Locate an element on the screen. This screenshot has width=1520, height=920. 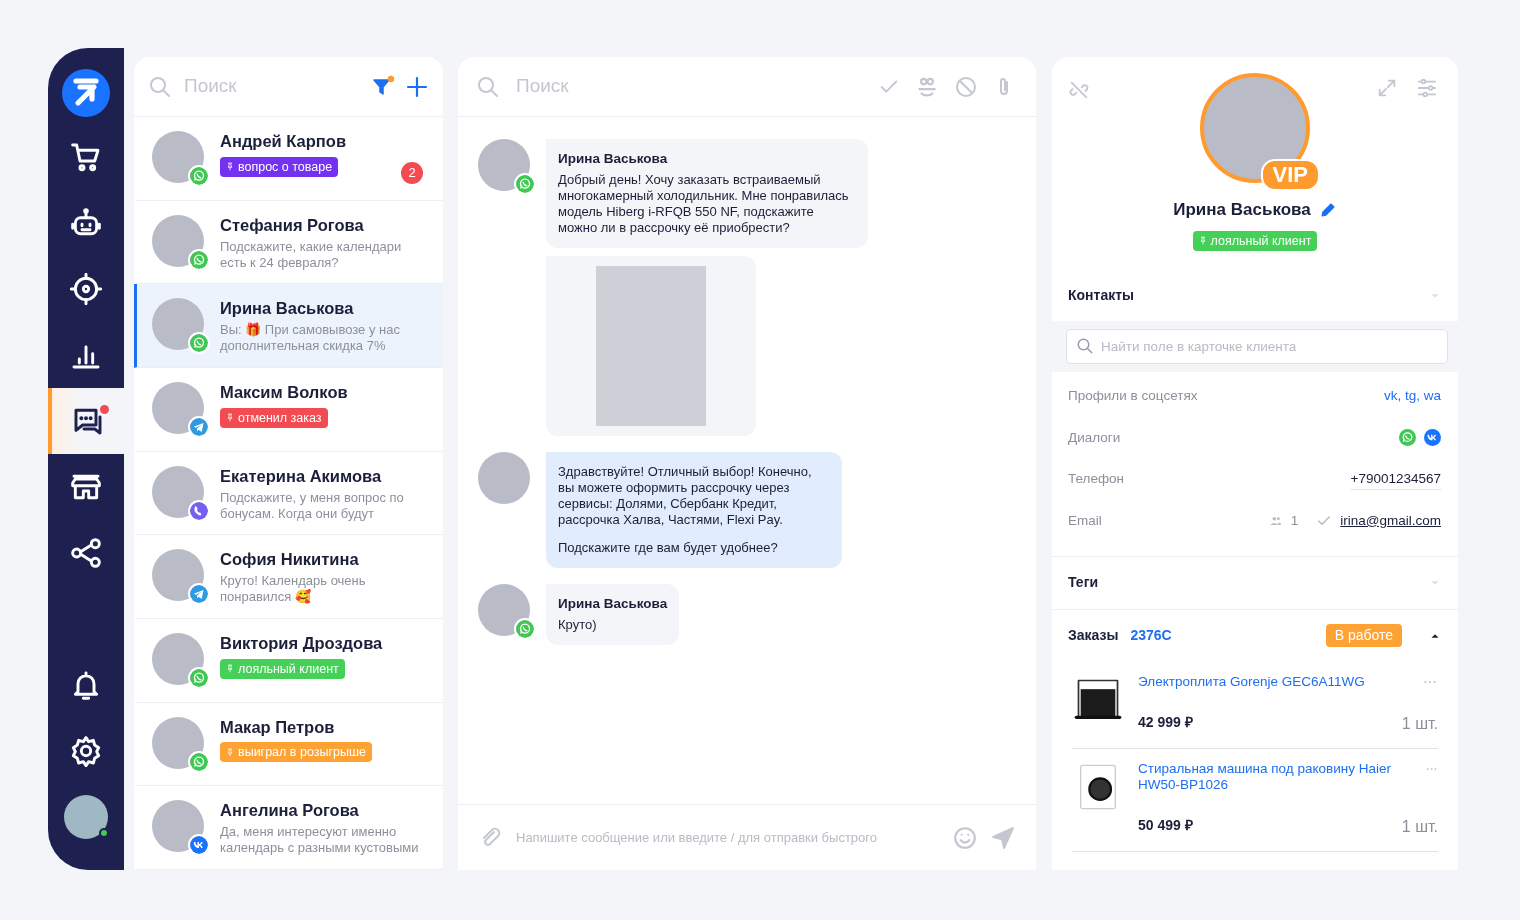
contact-item: Андрей Карпов вопрос о товаре 2 is located at coordinates (288, 159).